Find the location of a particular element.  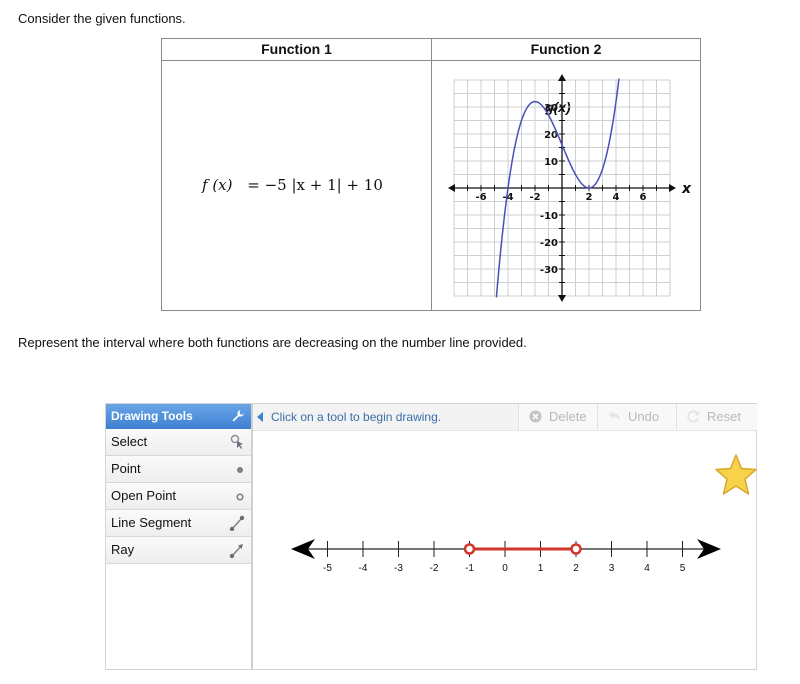

tool-label: Point is located at coordinates (126, 468).